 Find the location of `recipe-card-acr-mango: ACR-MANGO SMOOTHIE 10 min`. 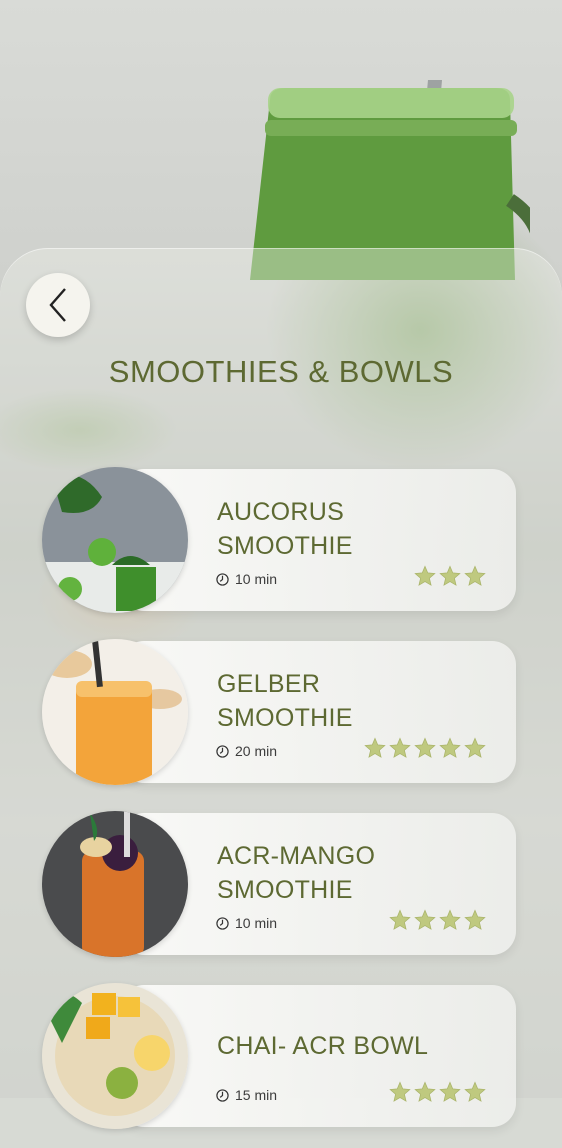

recipe-card-acr-mango: ACR-MANGO SMOOTHIE 10 min is located at coordinates (279, 884).